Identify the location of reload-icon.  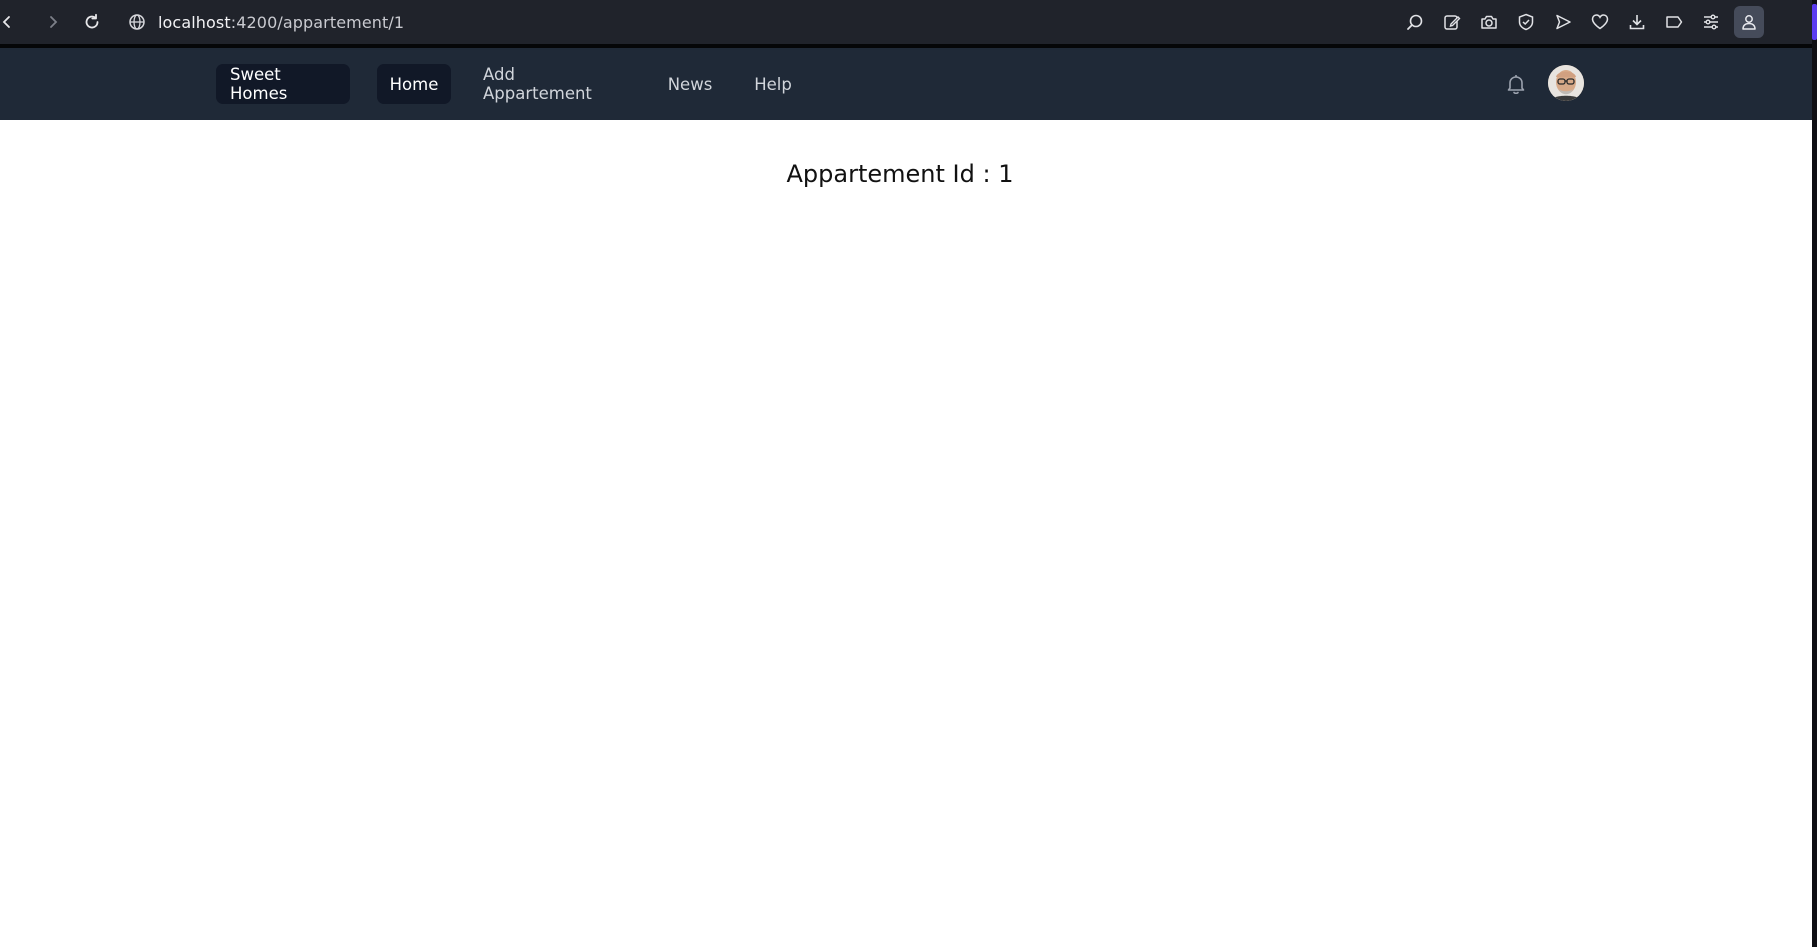
(92, 21).